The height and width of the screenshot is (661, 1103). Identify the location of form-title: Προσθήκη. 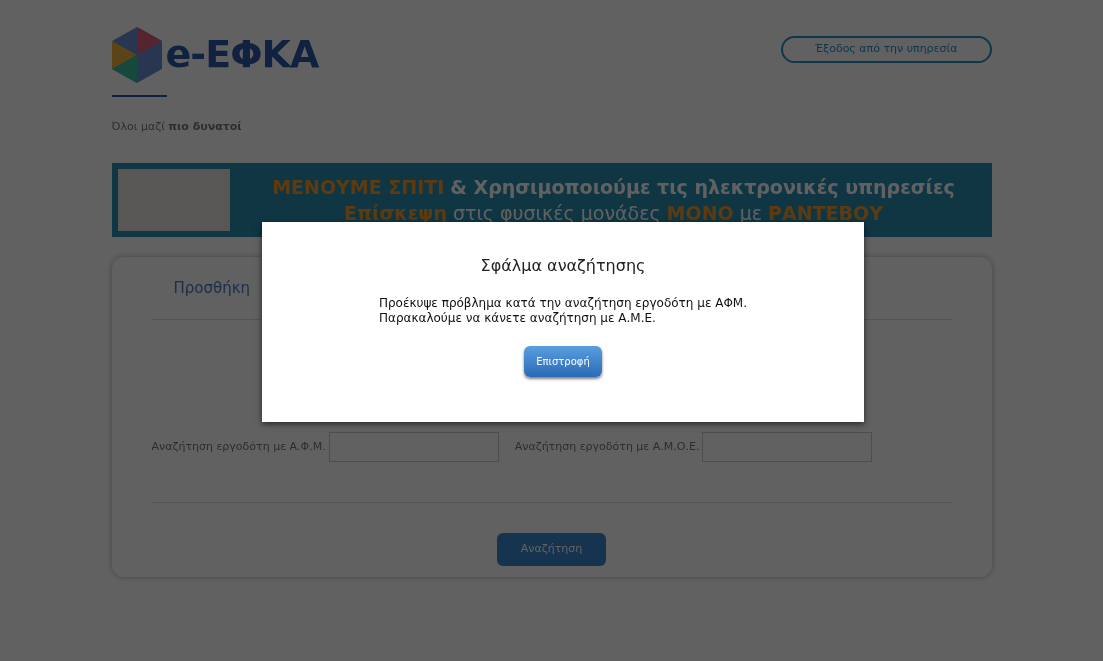
(212, 288).